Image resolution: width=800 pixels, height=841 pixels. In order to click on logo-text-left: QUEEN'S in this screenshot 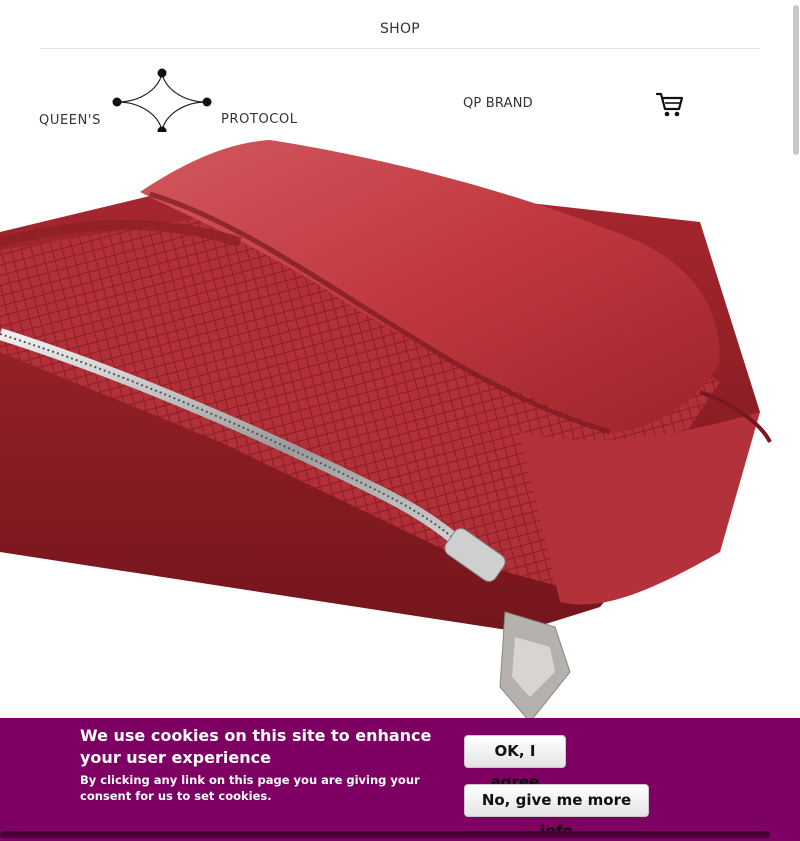, I will do `click(70, 120)`.